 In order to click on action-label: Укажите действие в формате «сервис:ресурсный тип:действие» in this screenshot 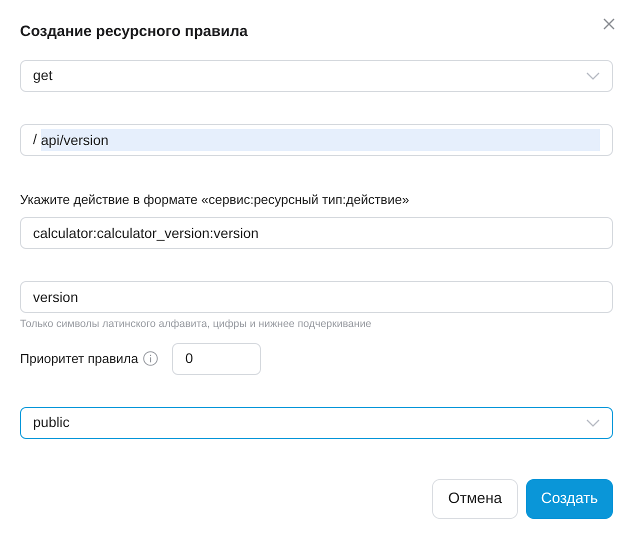, I will do `click(215, 199)`.